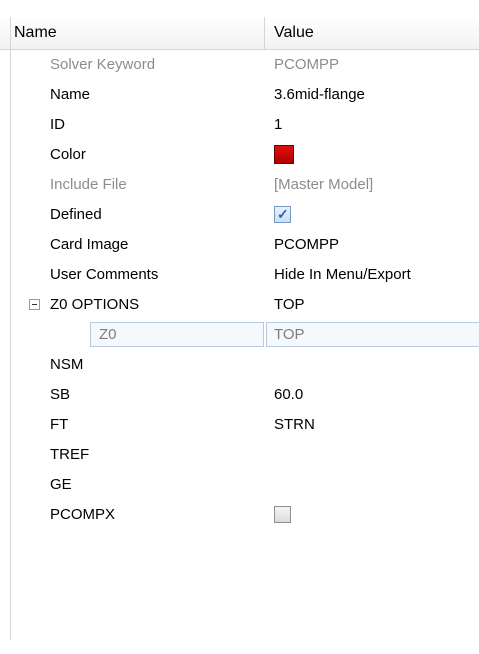  What do you see at coordinates (264, 33) in the screenshot?
I see `column-separator` at bounding box center [264, 33].